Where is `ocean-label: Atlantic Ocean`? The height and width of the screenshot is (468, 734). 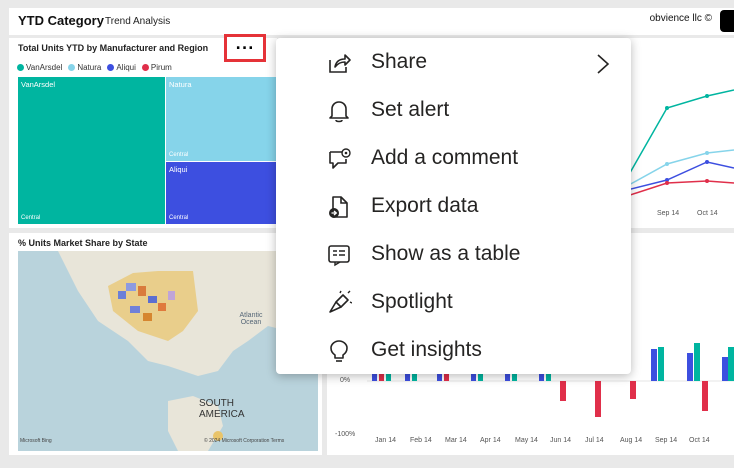
ocean-label: Atlantic Ocean is located at coordinates (251, 319).